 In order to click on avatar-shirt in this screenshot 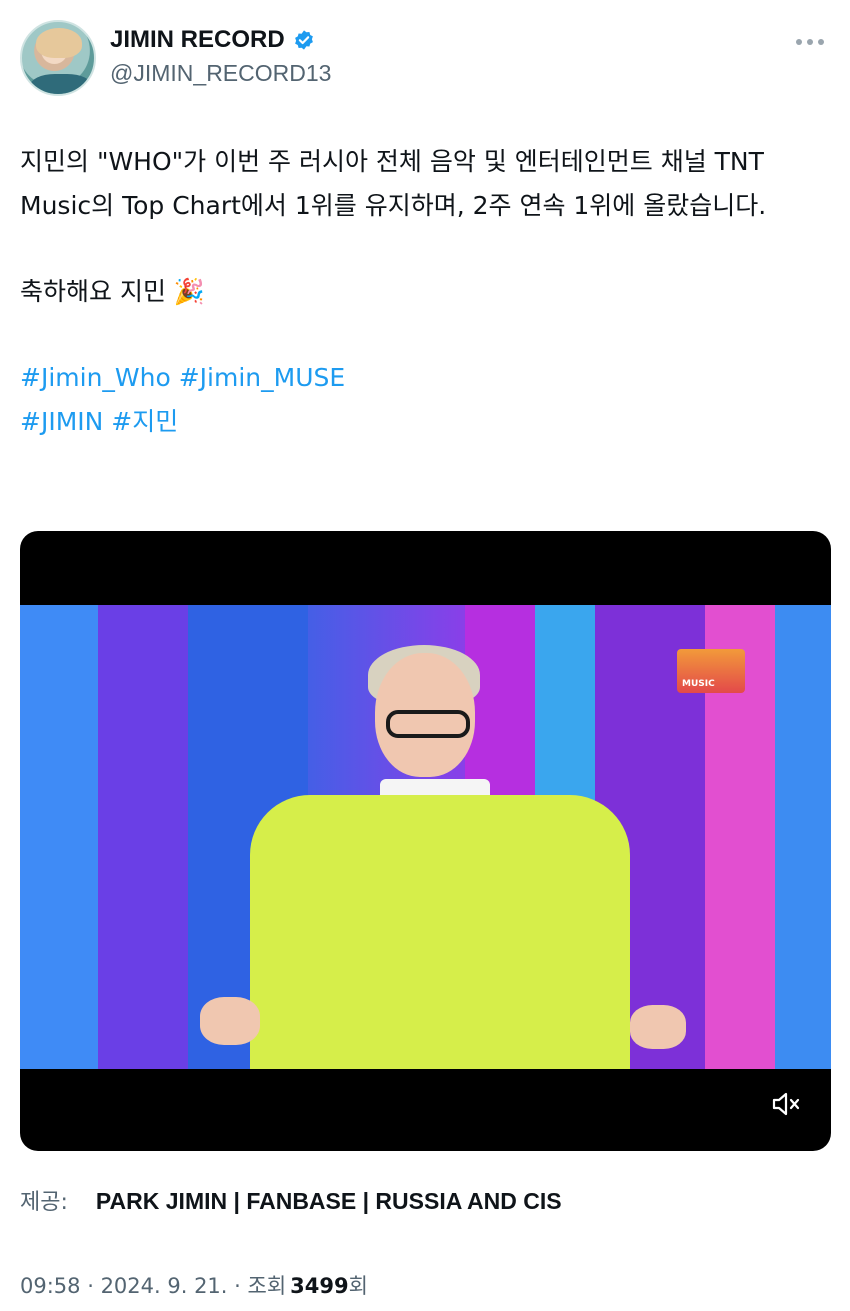, I will do `click(61, 84)`.